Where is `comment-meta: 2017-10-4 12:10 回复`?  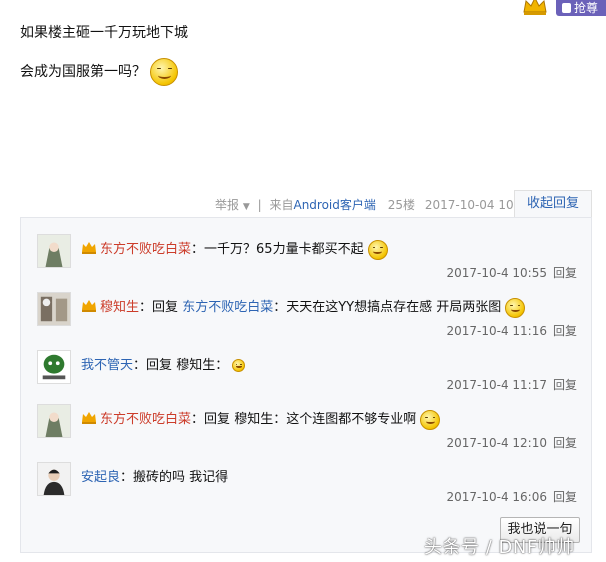 comment-meta: 2017-10-4 12:10 回复 is located at coordinates (511, 442).